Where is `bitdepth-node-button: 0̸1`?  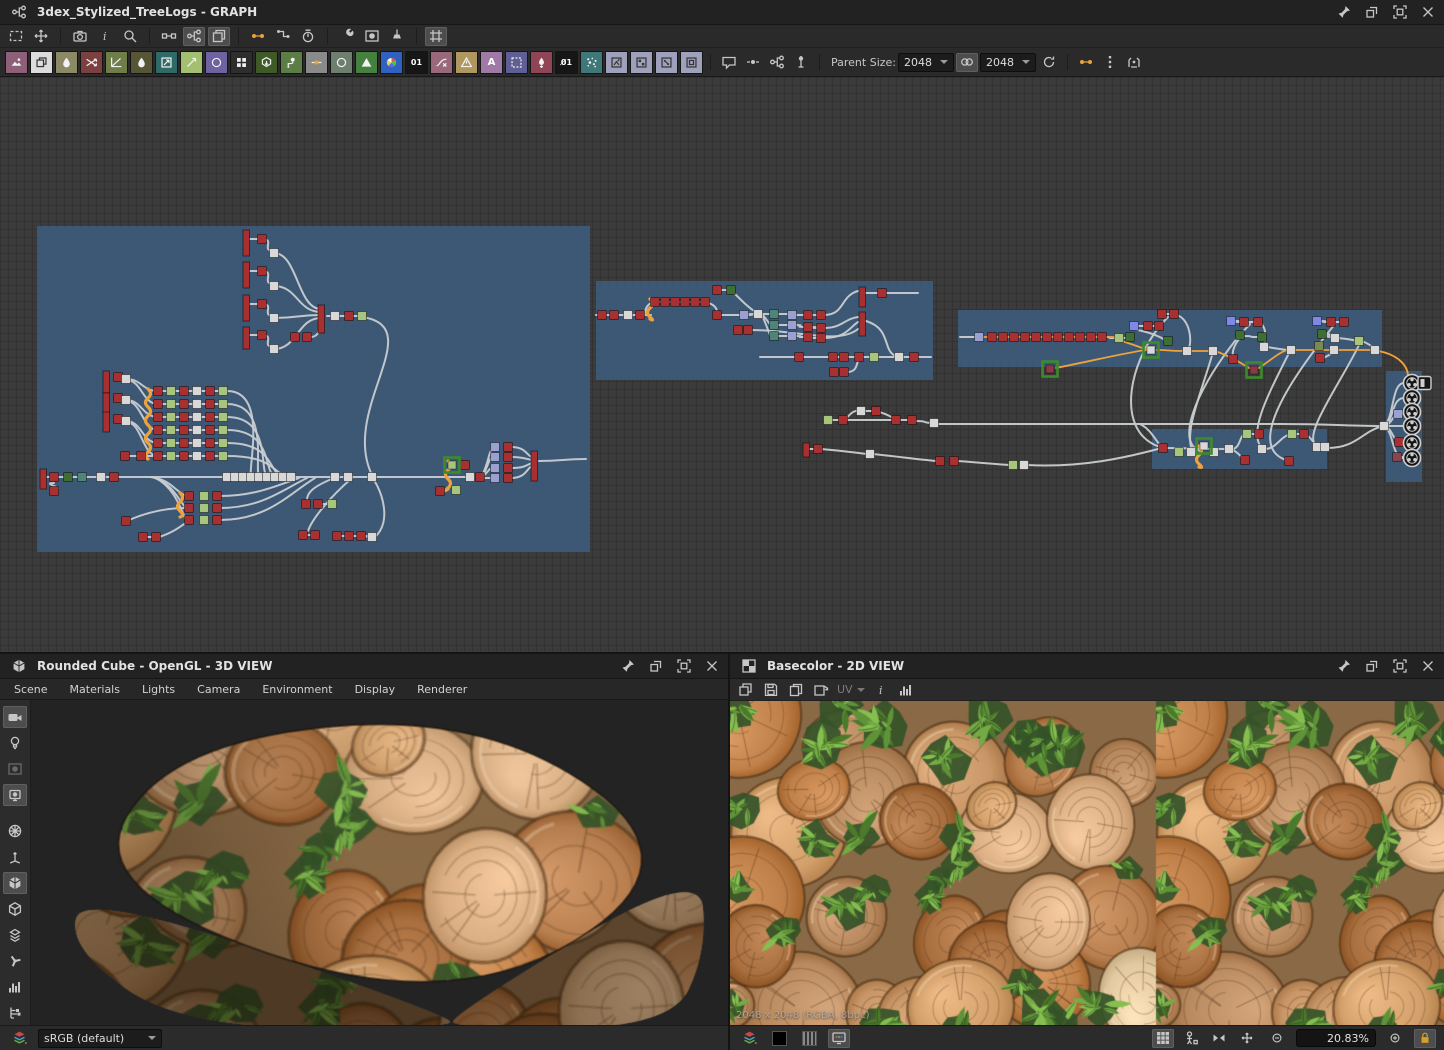
bitdepth-node-button: 0̸1 is located at coordinates (566, 62).